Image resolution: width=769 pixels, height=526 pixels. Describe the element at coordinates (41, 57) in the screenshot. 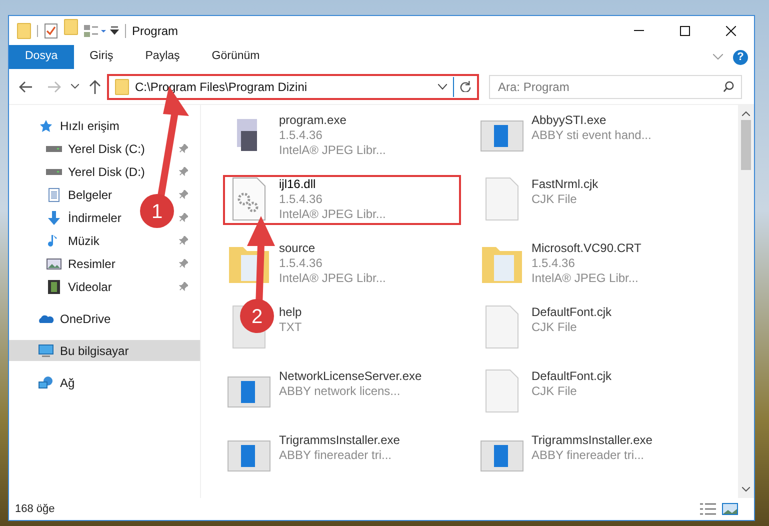

I see `ribbon-tab: Dosya` at that location.